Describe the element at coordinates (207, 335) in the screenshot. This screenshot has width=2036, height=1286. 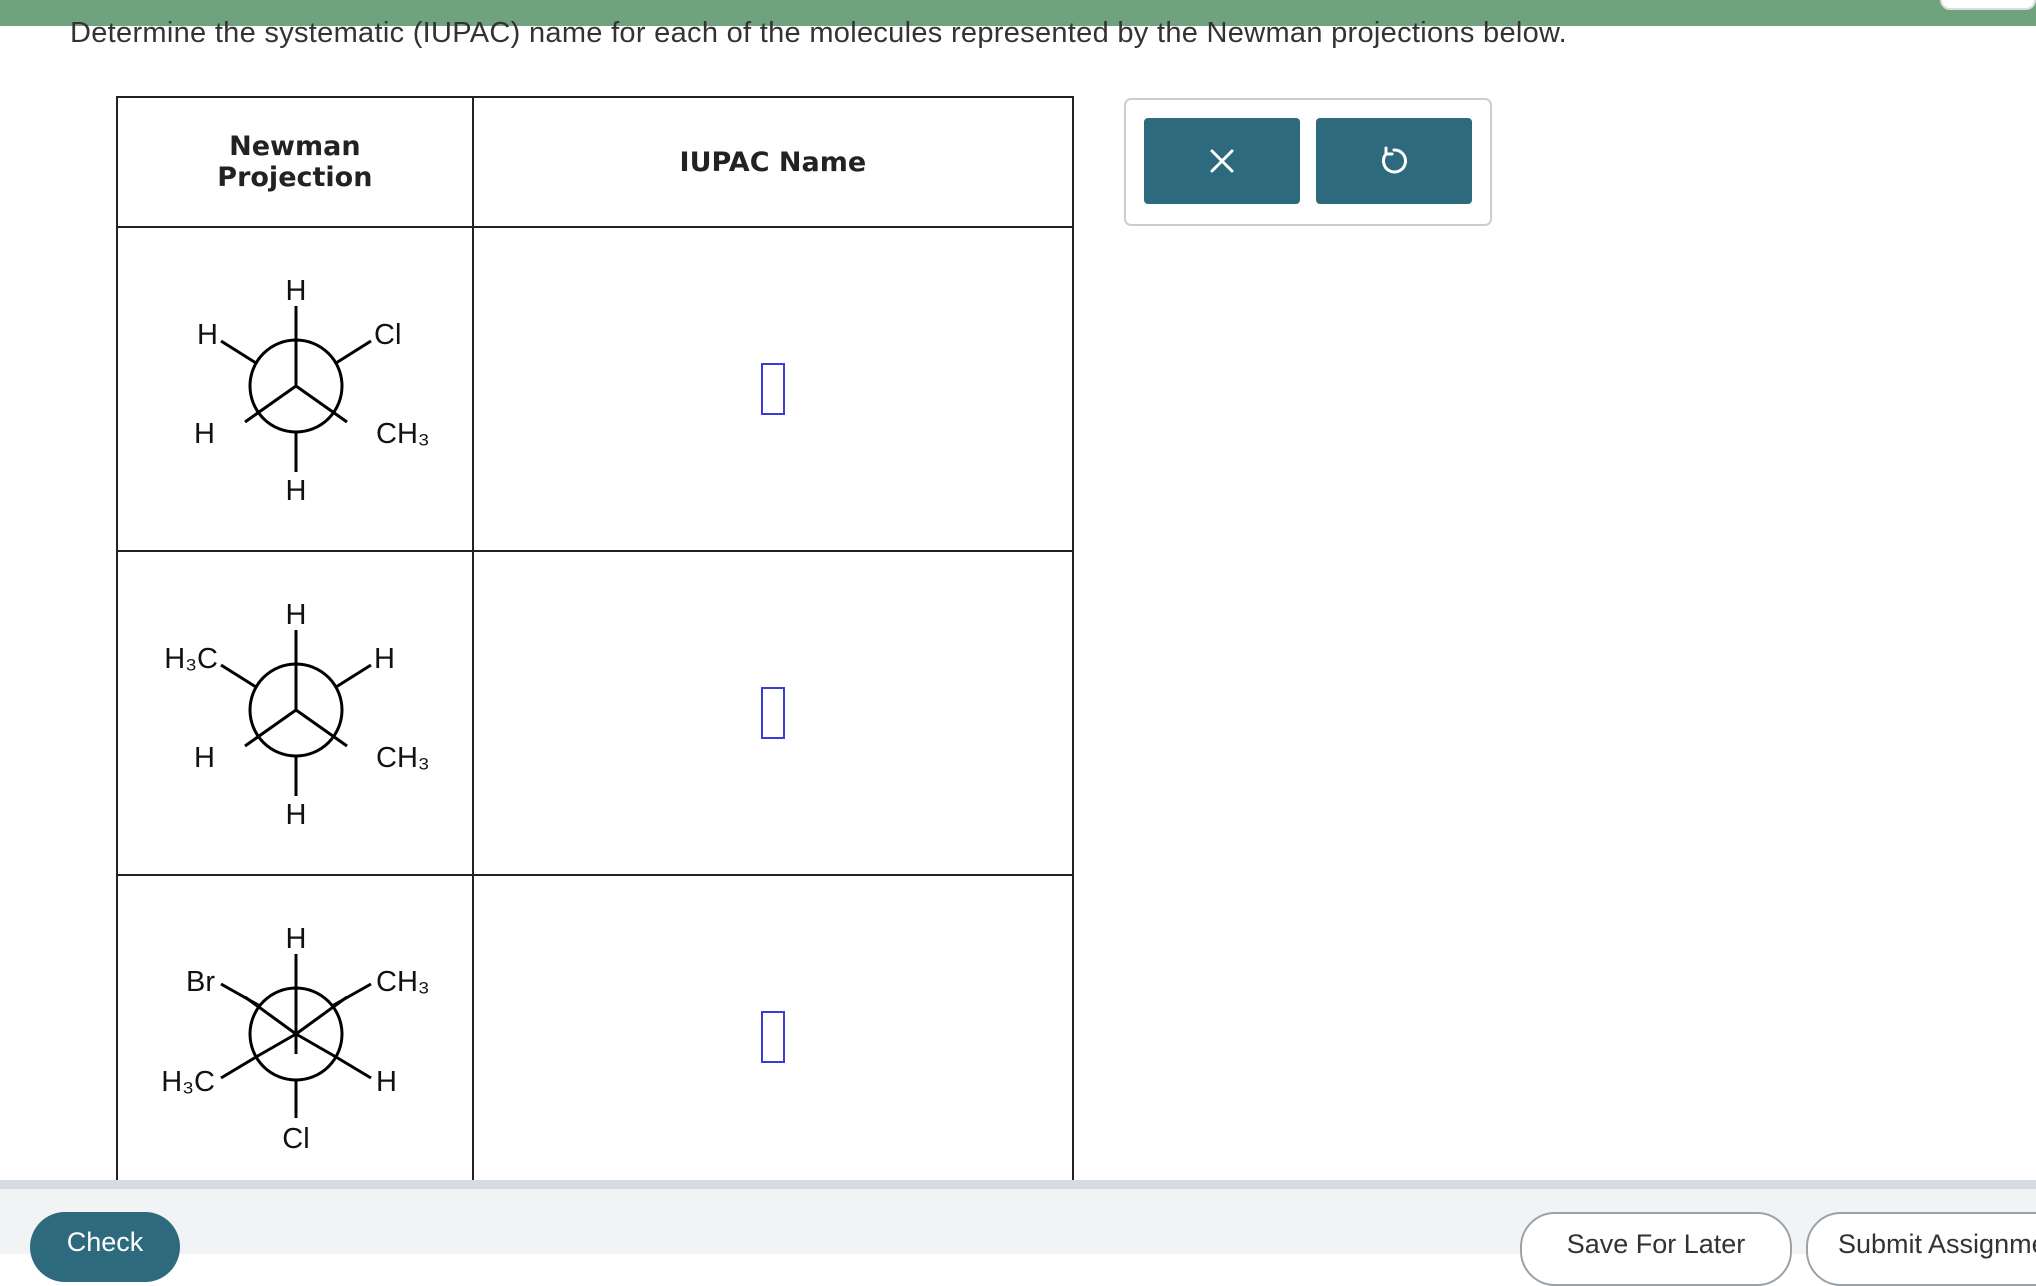
I see `back-upper-left-substituent: H` at that location.